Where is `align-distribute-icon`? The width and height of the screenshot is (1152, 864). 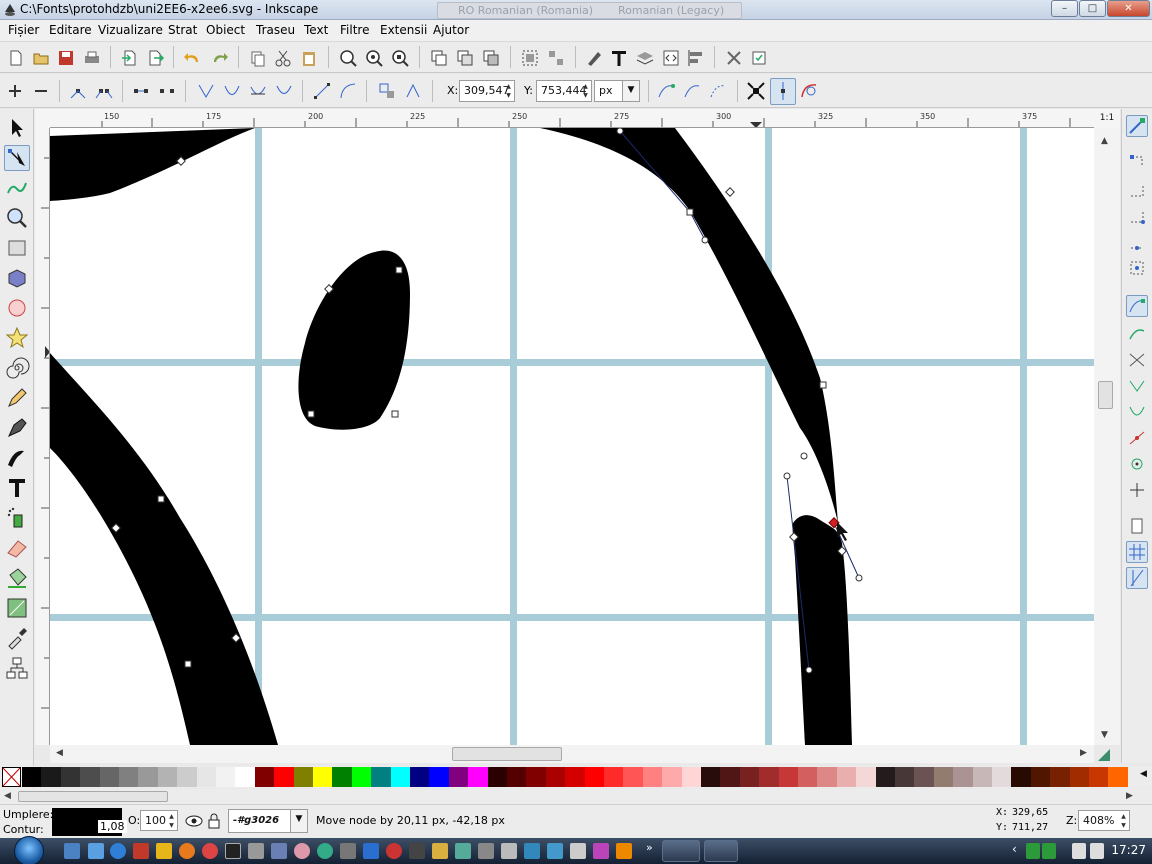
align-distribute-icon is located at coordinates (696, 58).